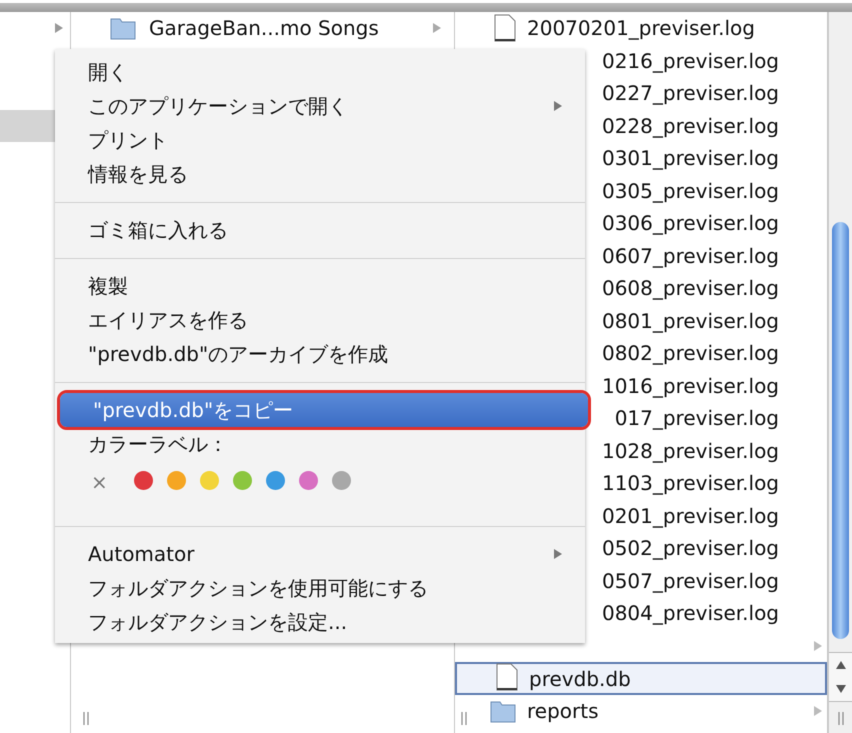 The image size is (852, 733). I want to click on file-name: 0801_previser.log, so click(690, 320).